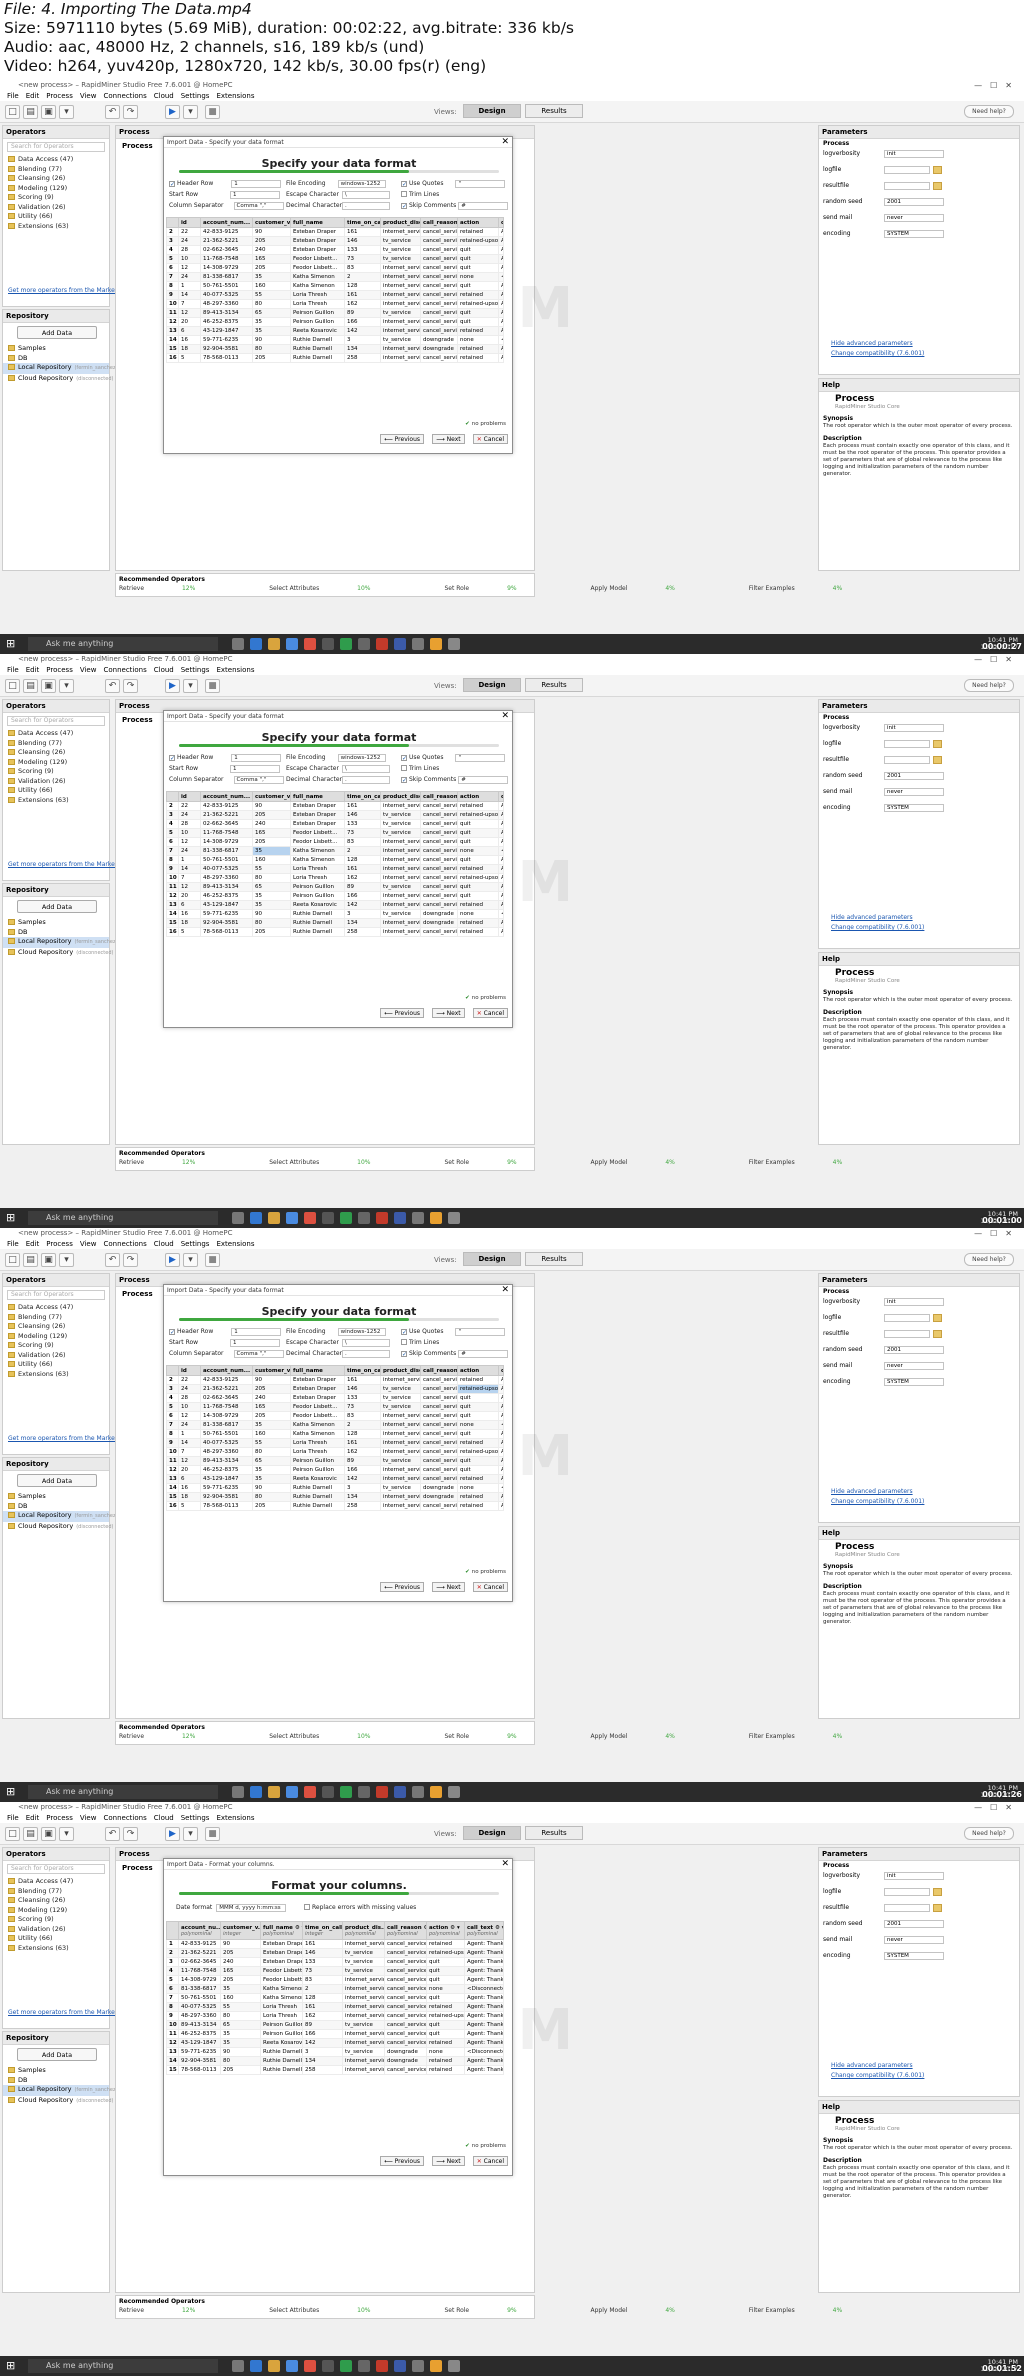 The height and width of the screenshot is (2380, 1024). Describe the element at coordinates (56, 349) in the screenshot. I see `repo-item-samples: Samples` at that location.